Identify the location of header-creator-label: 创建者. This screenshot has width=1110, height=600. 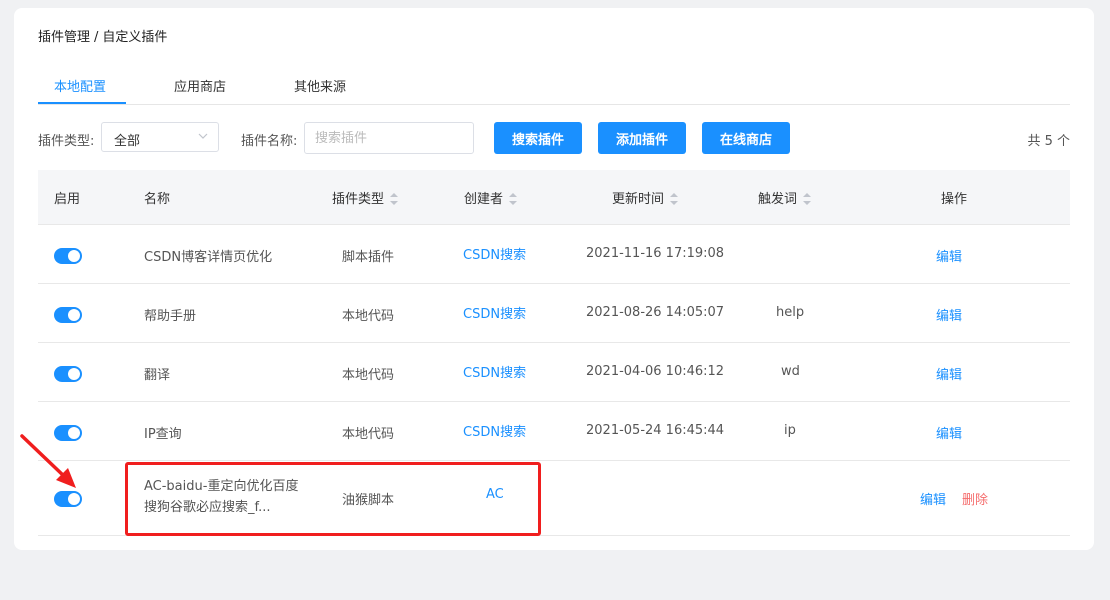
(484, 199).